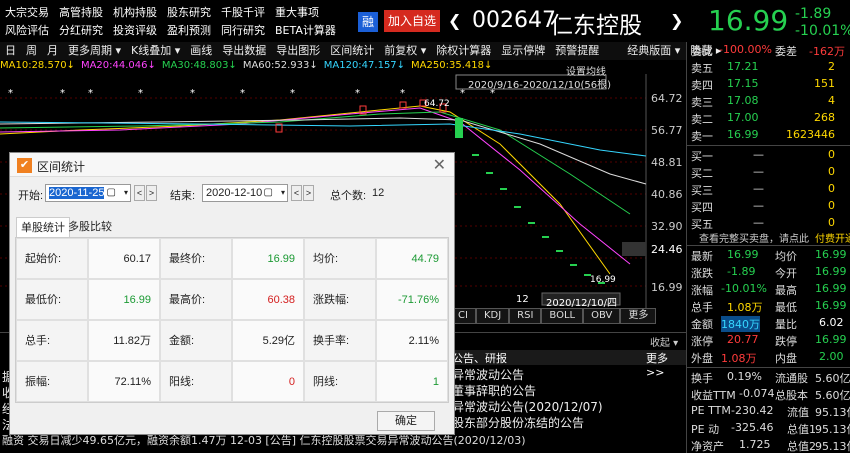 The width and height of the screenshot is (850, 453). What do you see at coordinates (412, 21) in the screenshot?
I see `add-watchlist-button: 加入自选` at bounding box center [412, 21].